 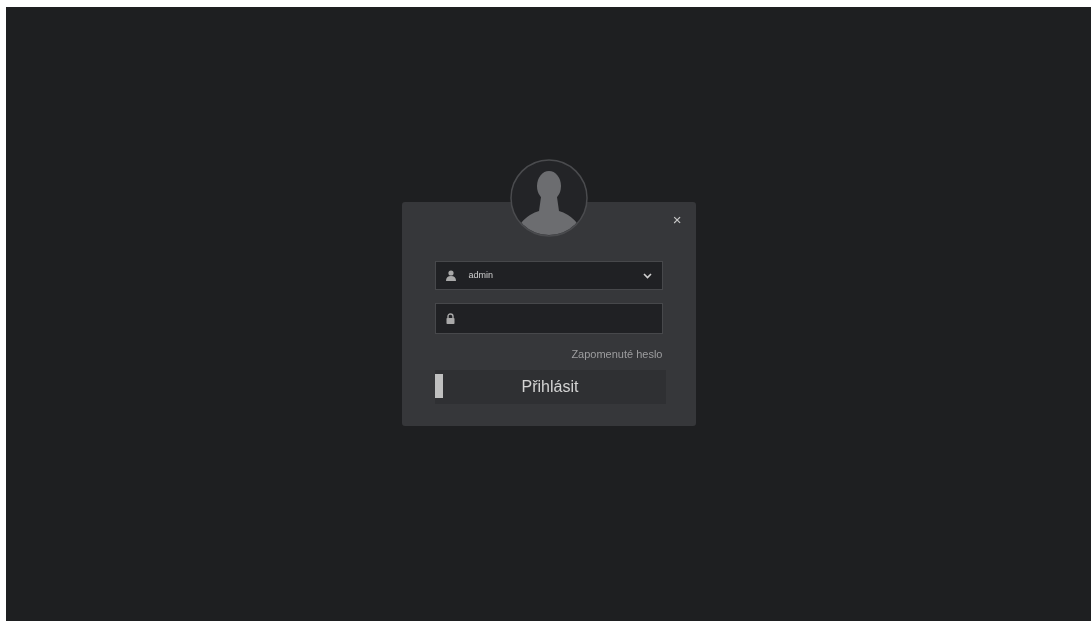 I want to click on login-button: Přihlásit, so click(x=550, y=386).